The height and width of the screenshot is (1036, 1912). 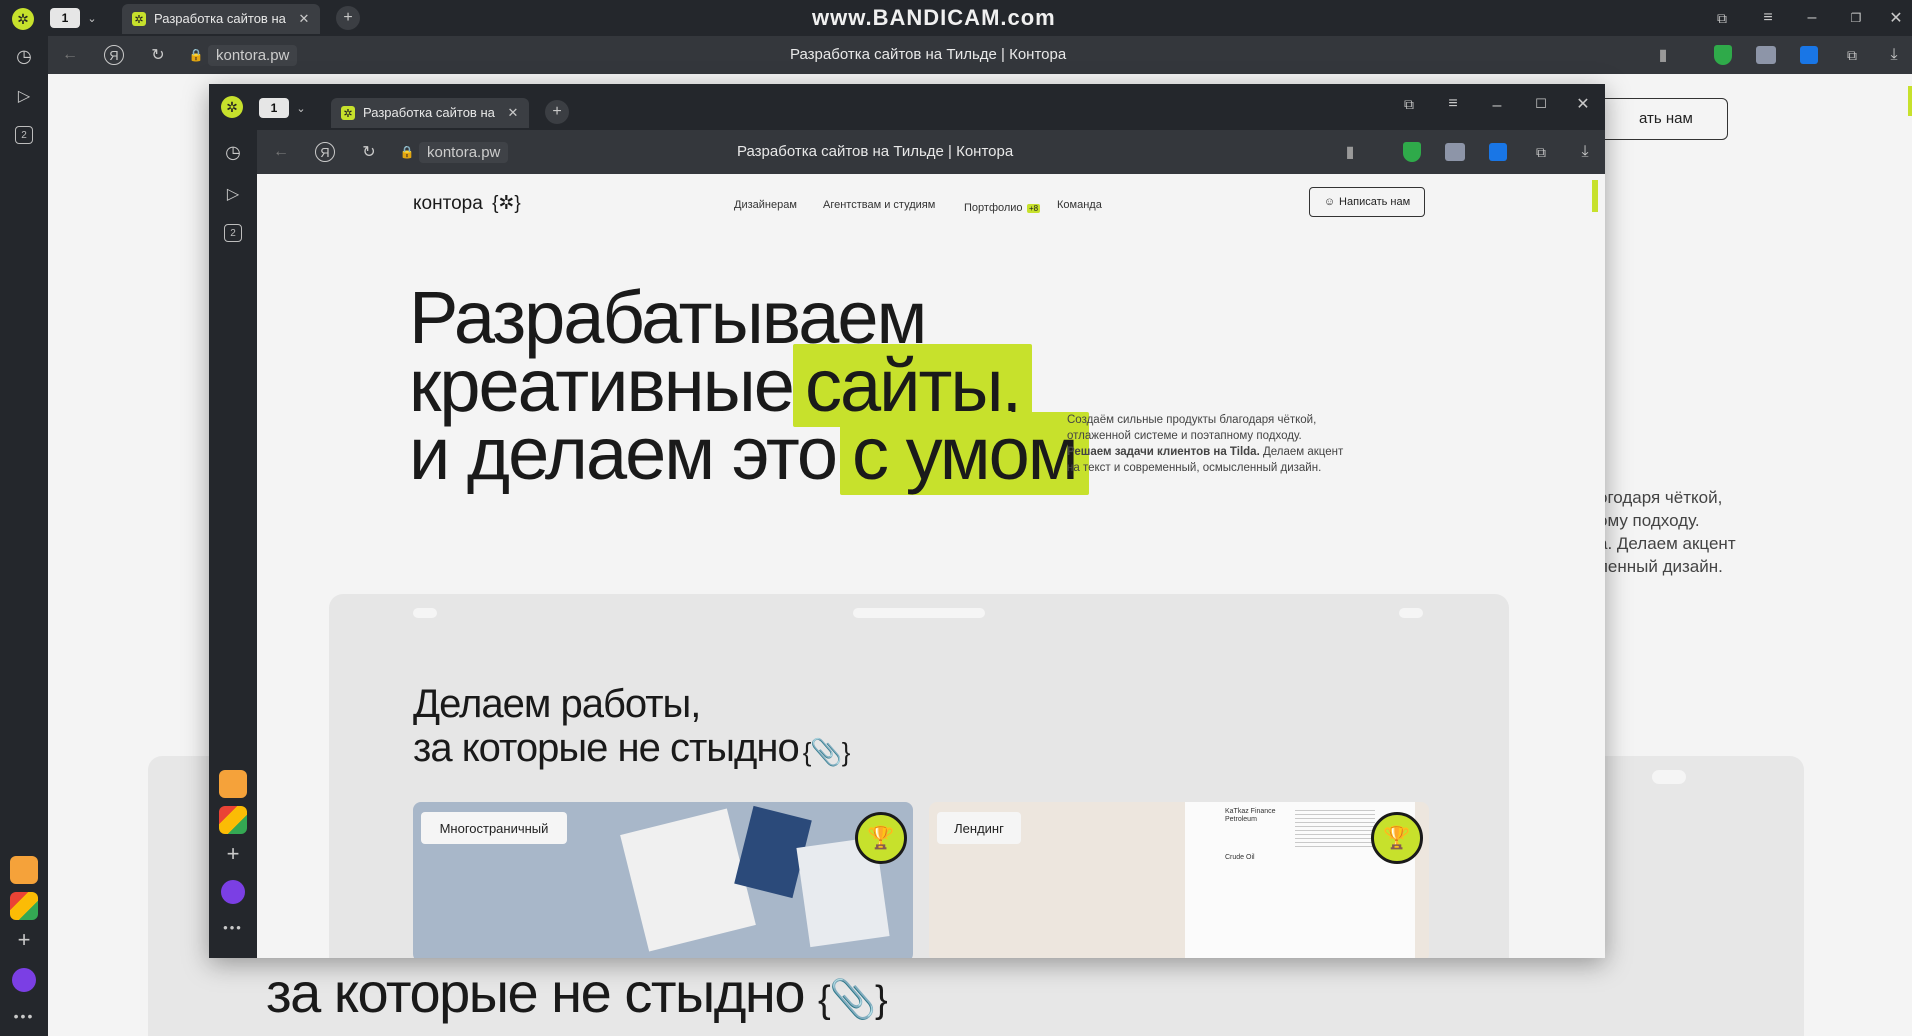 What do you see at coordinates (879, 205) in the screenshot?
I see `nav-link-agencies: Агентствам и студиям` at bounding box center [879, 205].